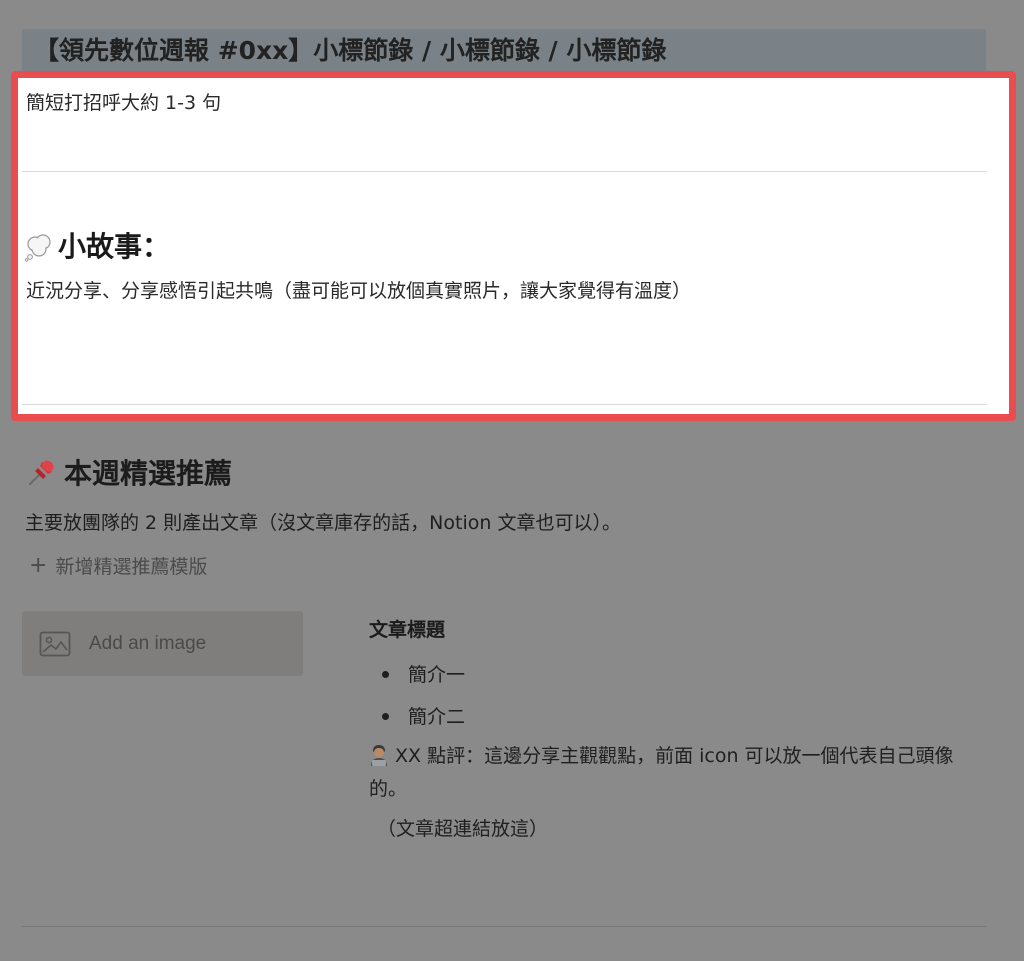 This screenshot has height=961, width=1024. I want to click on article-link-placeholder: （文章超連結放這）, so click(674, 827).